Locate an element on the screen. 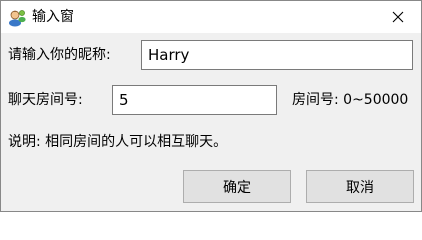 The width and height of the screenshot is (422, 240). nickname-input is located at coordinates (277, 55).